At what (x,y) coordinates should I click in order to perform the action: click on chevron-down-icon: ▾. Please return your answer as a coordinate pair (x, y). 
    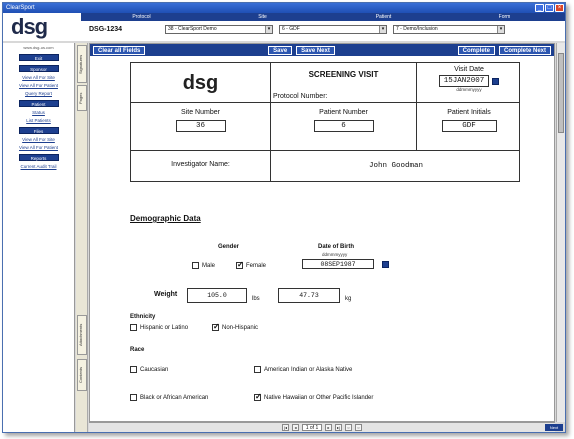
    Looking at the image, I should click on (268, 29).